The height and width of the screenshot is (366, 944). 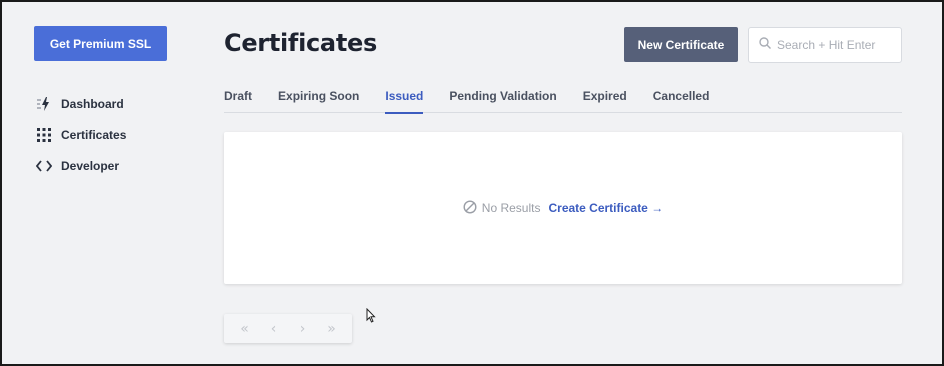 I want to click on search-box, so click(x=825, y=45).